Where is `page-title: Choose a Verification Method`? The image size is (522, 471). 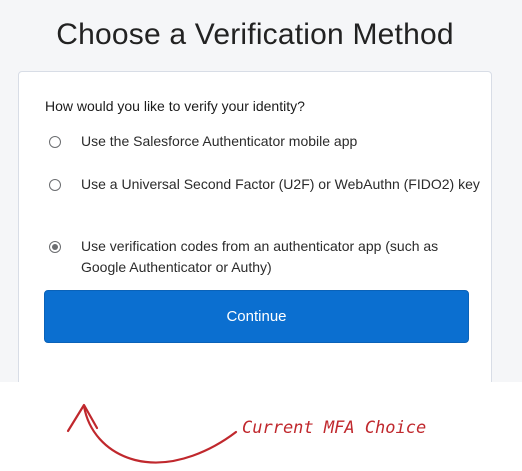
page-title: Choose a Verification Method is located at coordinates (255, 34).